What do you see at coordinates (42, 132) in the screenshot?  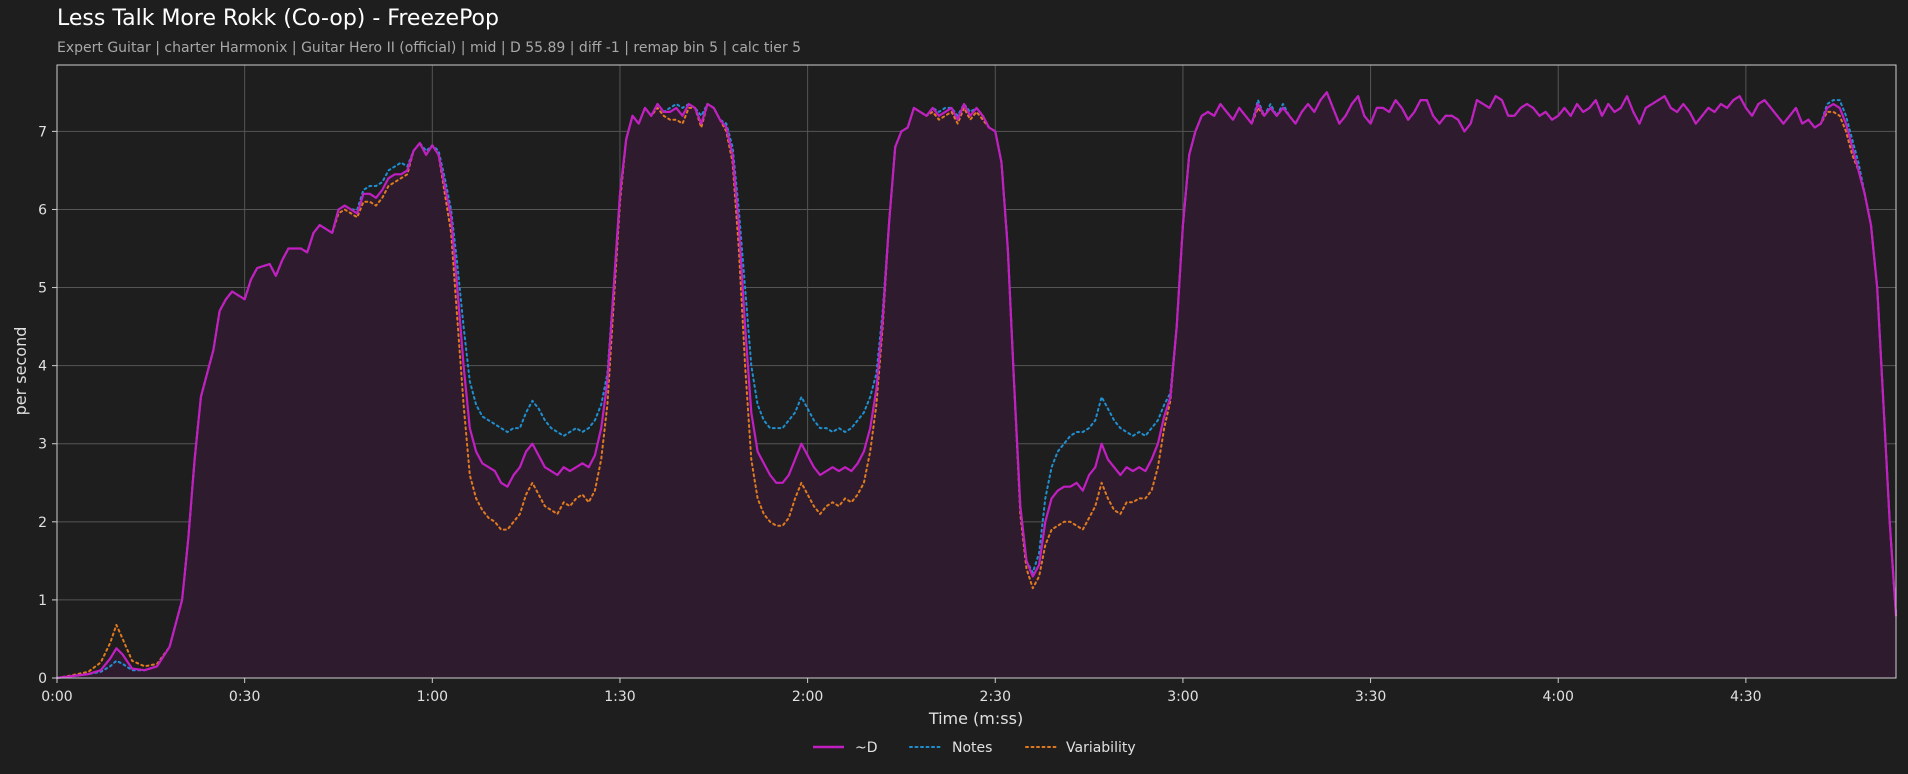 I see `y-tick-label: 7` at bounding box center [42, 132].